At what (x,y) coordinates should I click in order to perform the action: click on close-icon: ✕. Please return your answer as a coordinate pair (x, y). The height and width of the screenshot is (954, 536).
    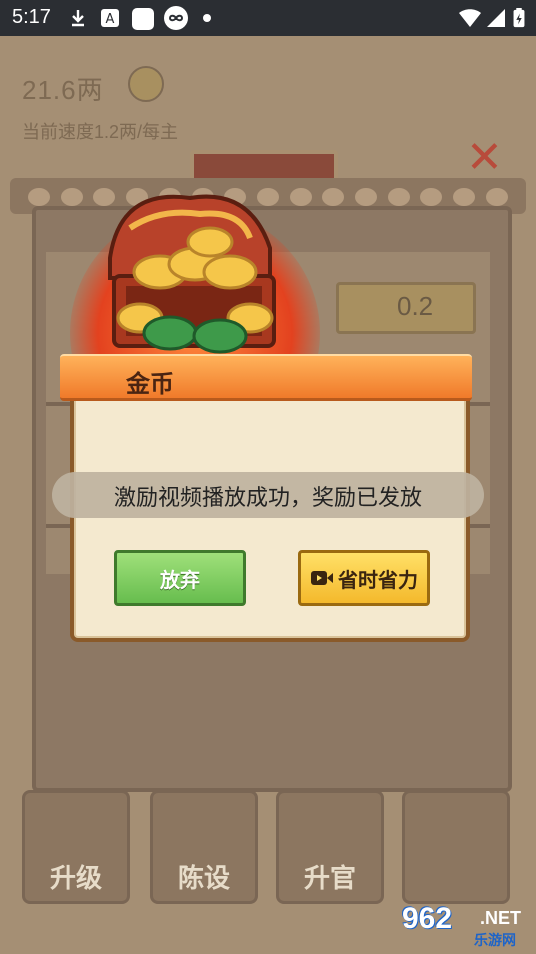
    Looking at the image, I should click on (484, 157).